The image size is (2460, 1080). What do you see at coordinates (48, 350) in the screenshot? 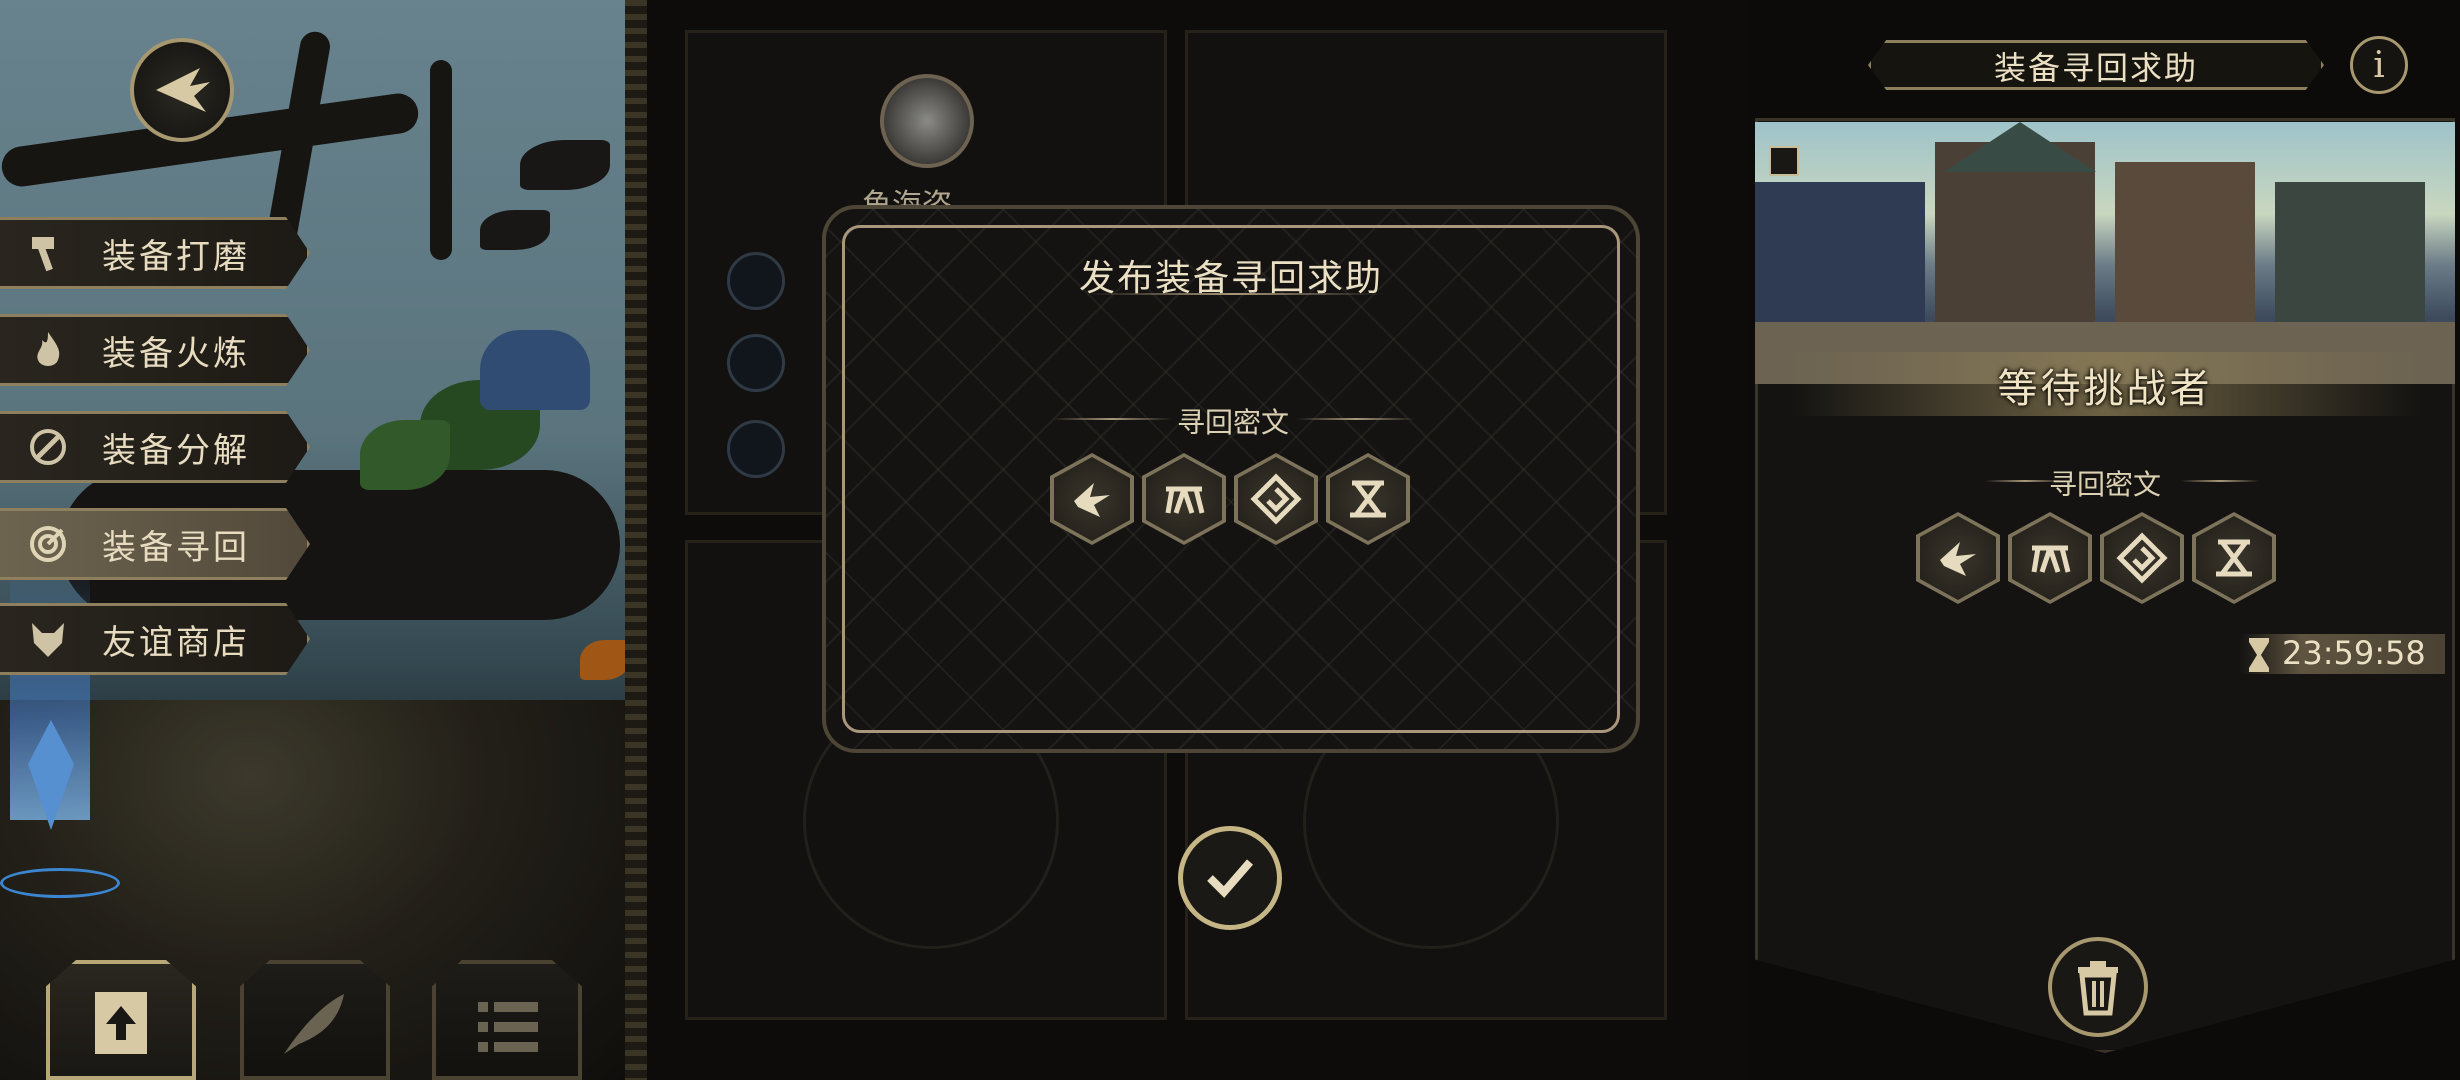
I see `flame-icon` at bounding box center [48, 350].